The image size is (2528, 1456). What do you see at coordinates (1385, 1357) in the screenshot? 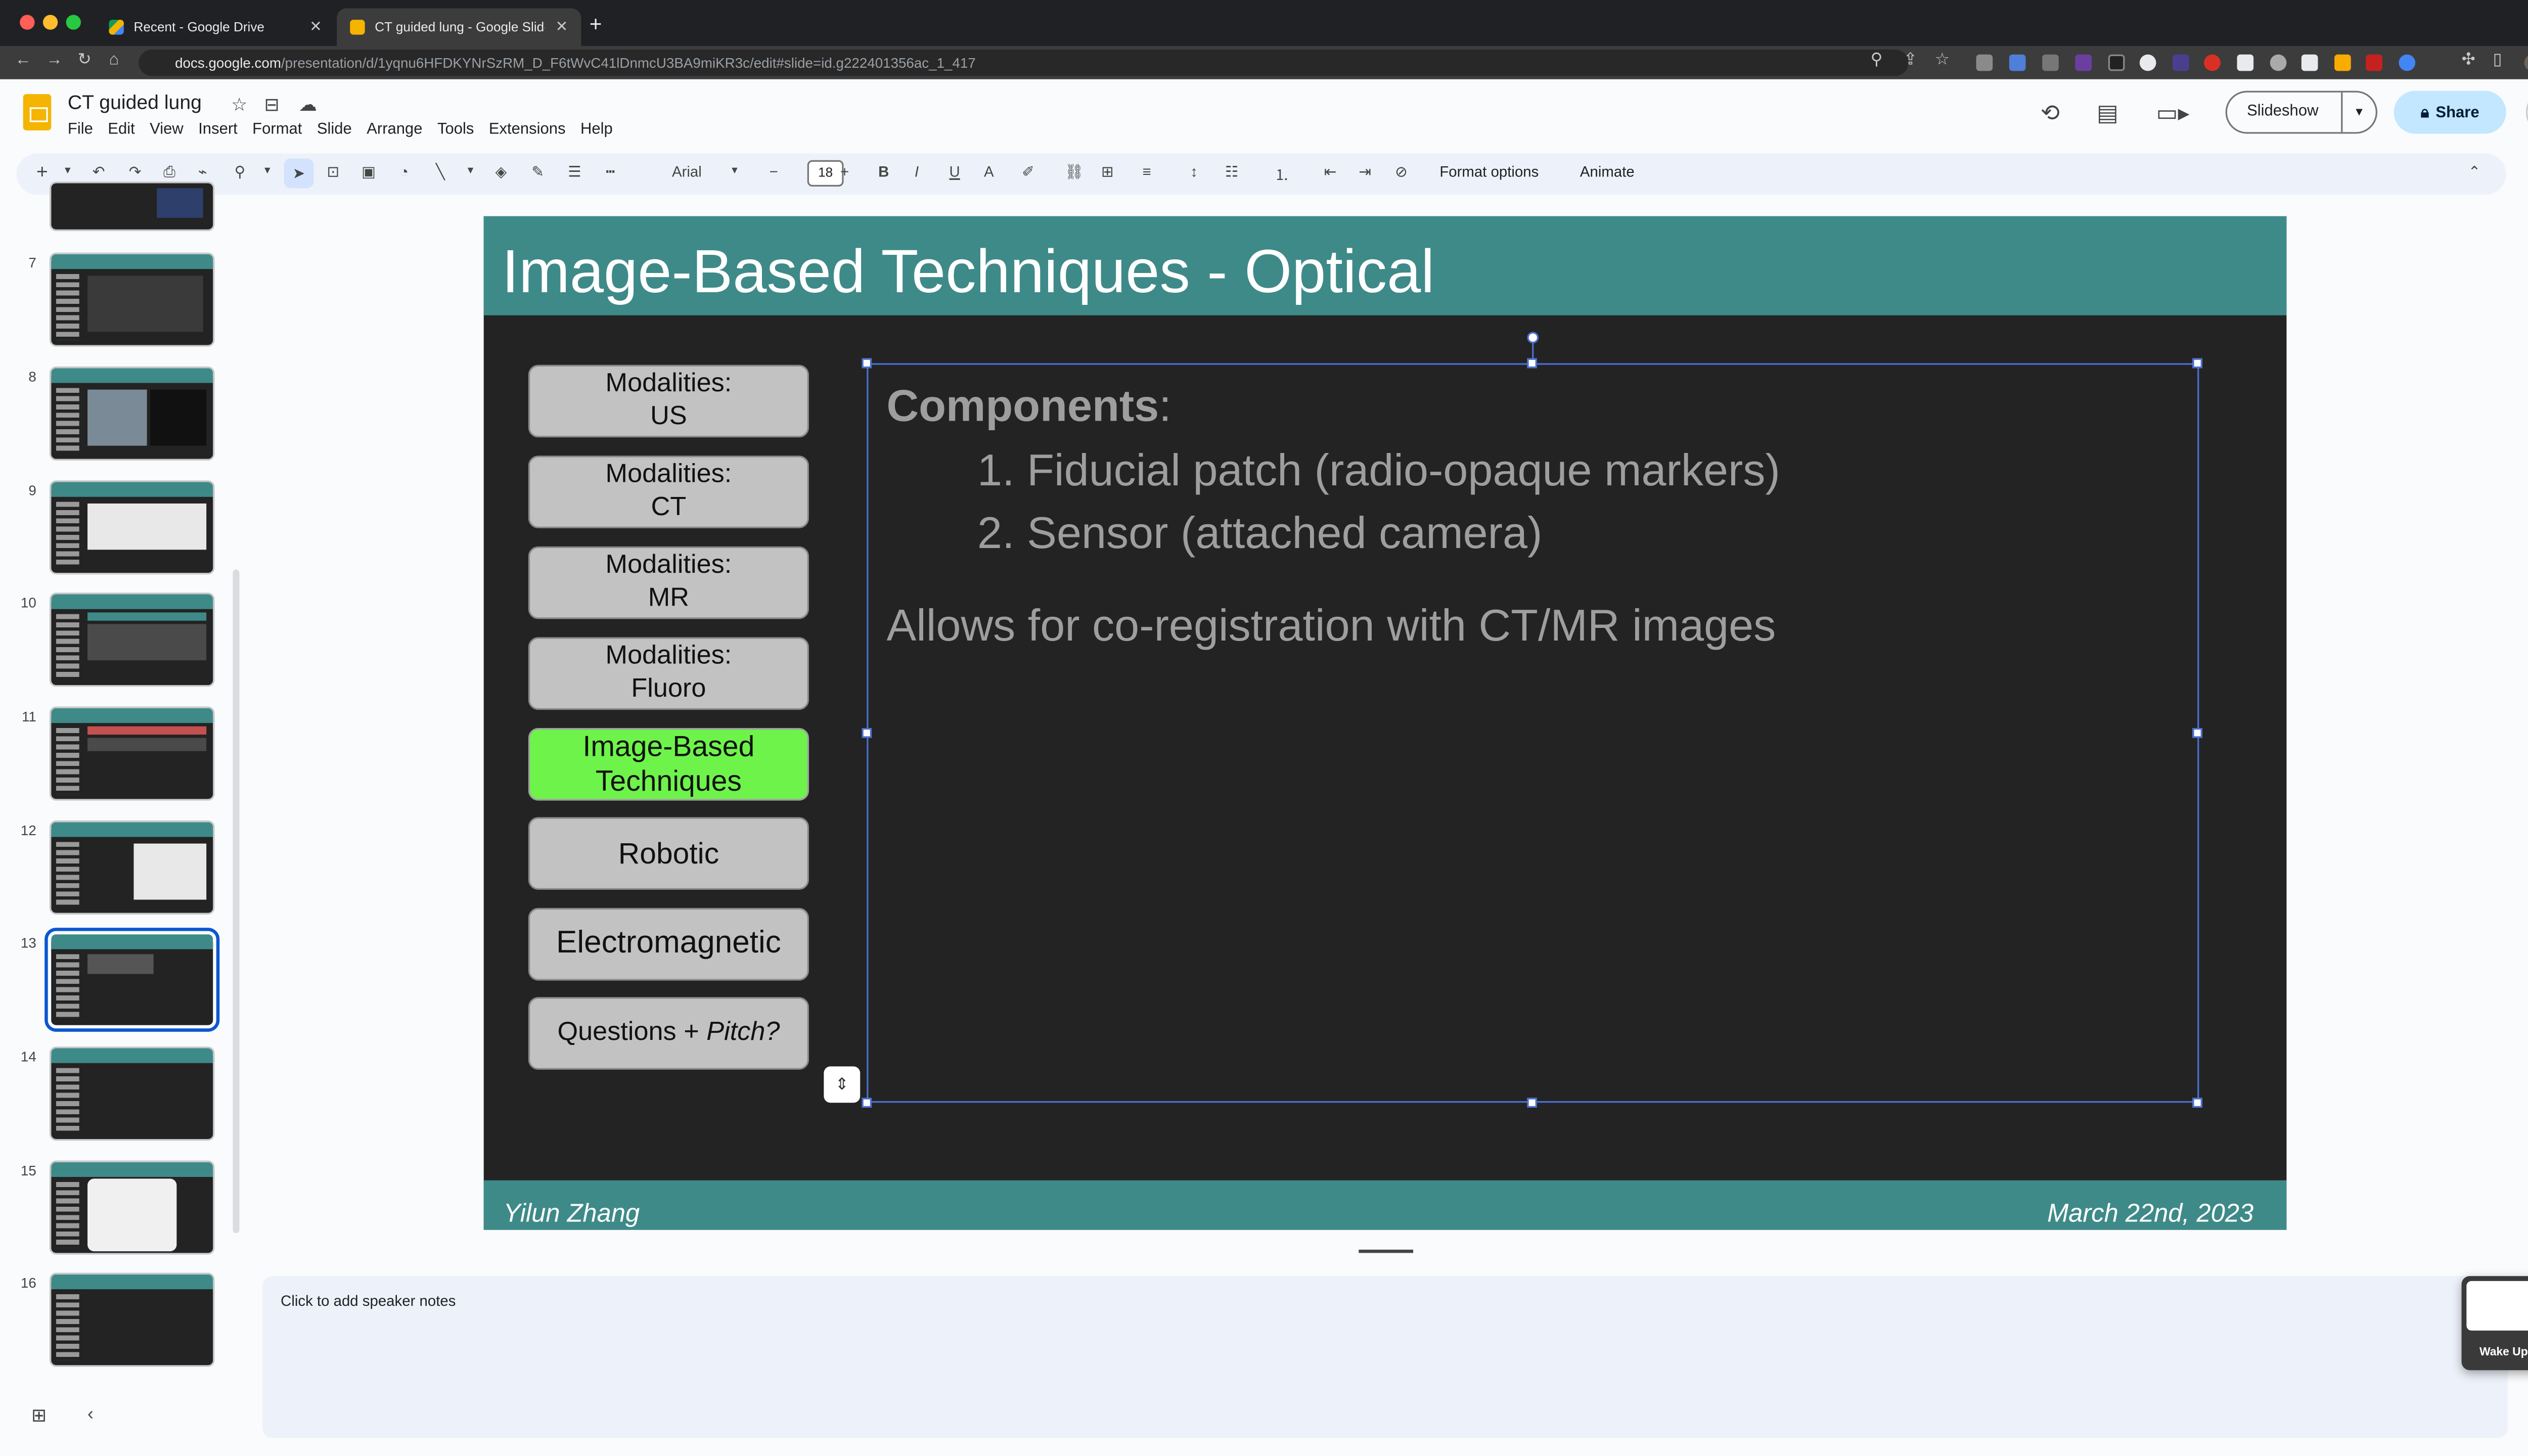
I see `speaker-notes-panel: Click to add speaker notes` at bounding box center [1385, 1357].